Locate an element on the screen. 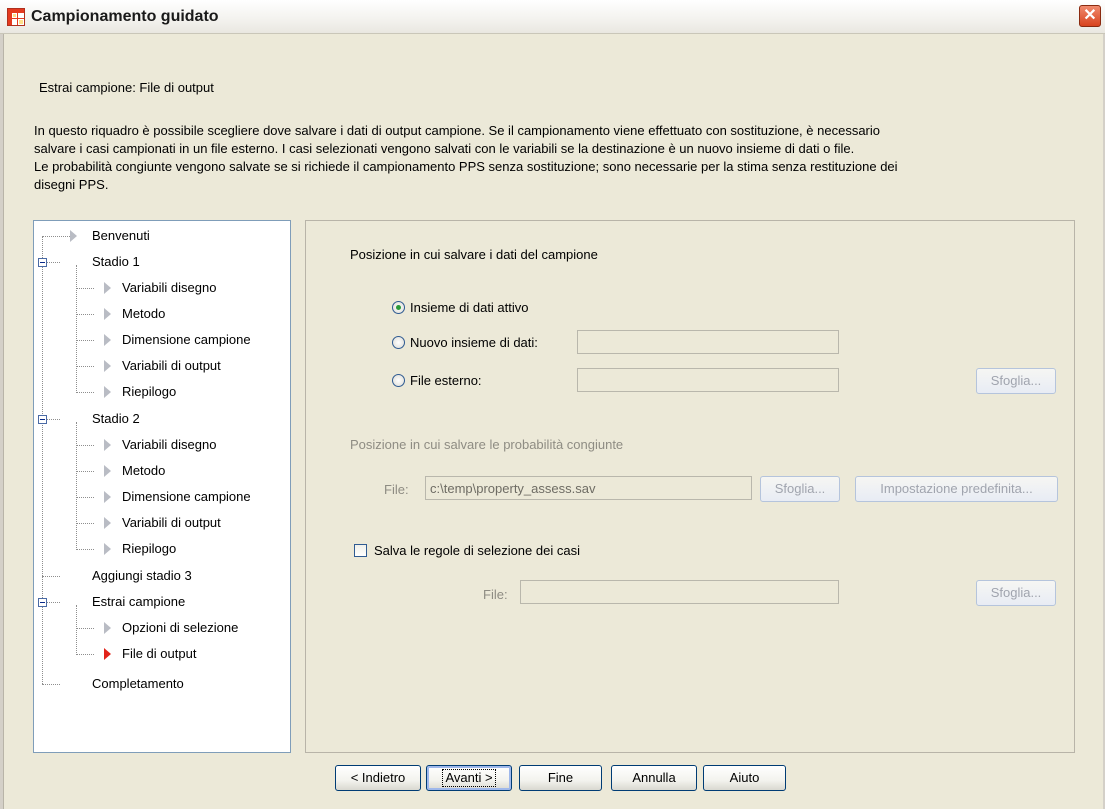 The image size is (1105, 809). joint-prob-file-input: c:\temp\property_assess.sav is located at coordinates (588, 488).